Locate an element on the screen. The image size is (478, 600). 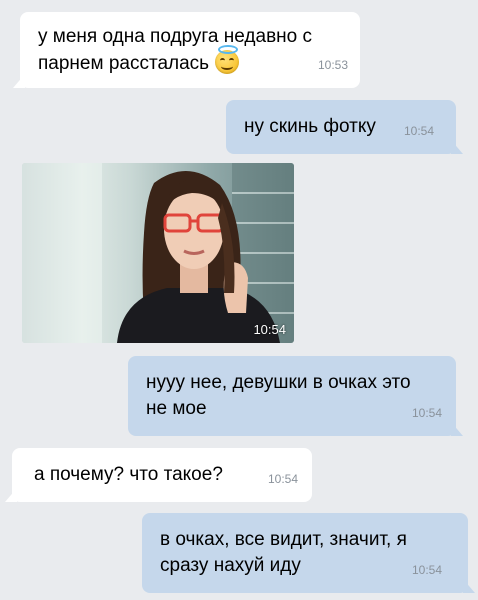
message-text: ну скинь фотку is located at coordinates (310, 126).